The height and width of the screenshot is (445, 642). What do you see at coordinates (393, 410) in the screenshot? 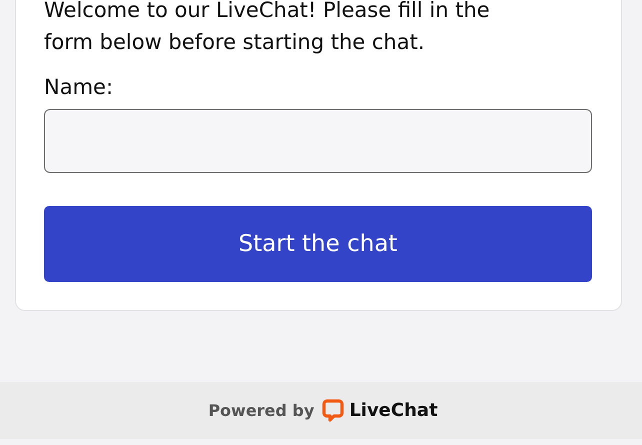
I see `livechat-brand-name: LiveChat` at bounding box center [393, 410].